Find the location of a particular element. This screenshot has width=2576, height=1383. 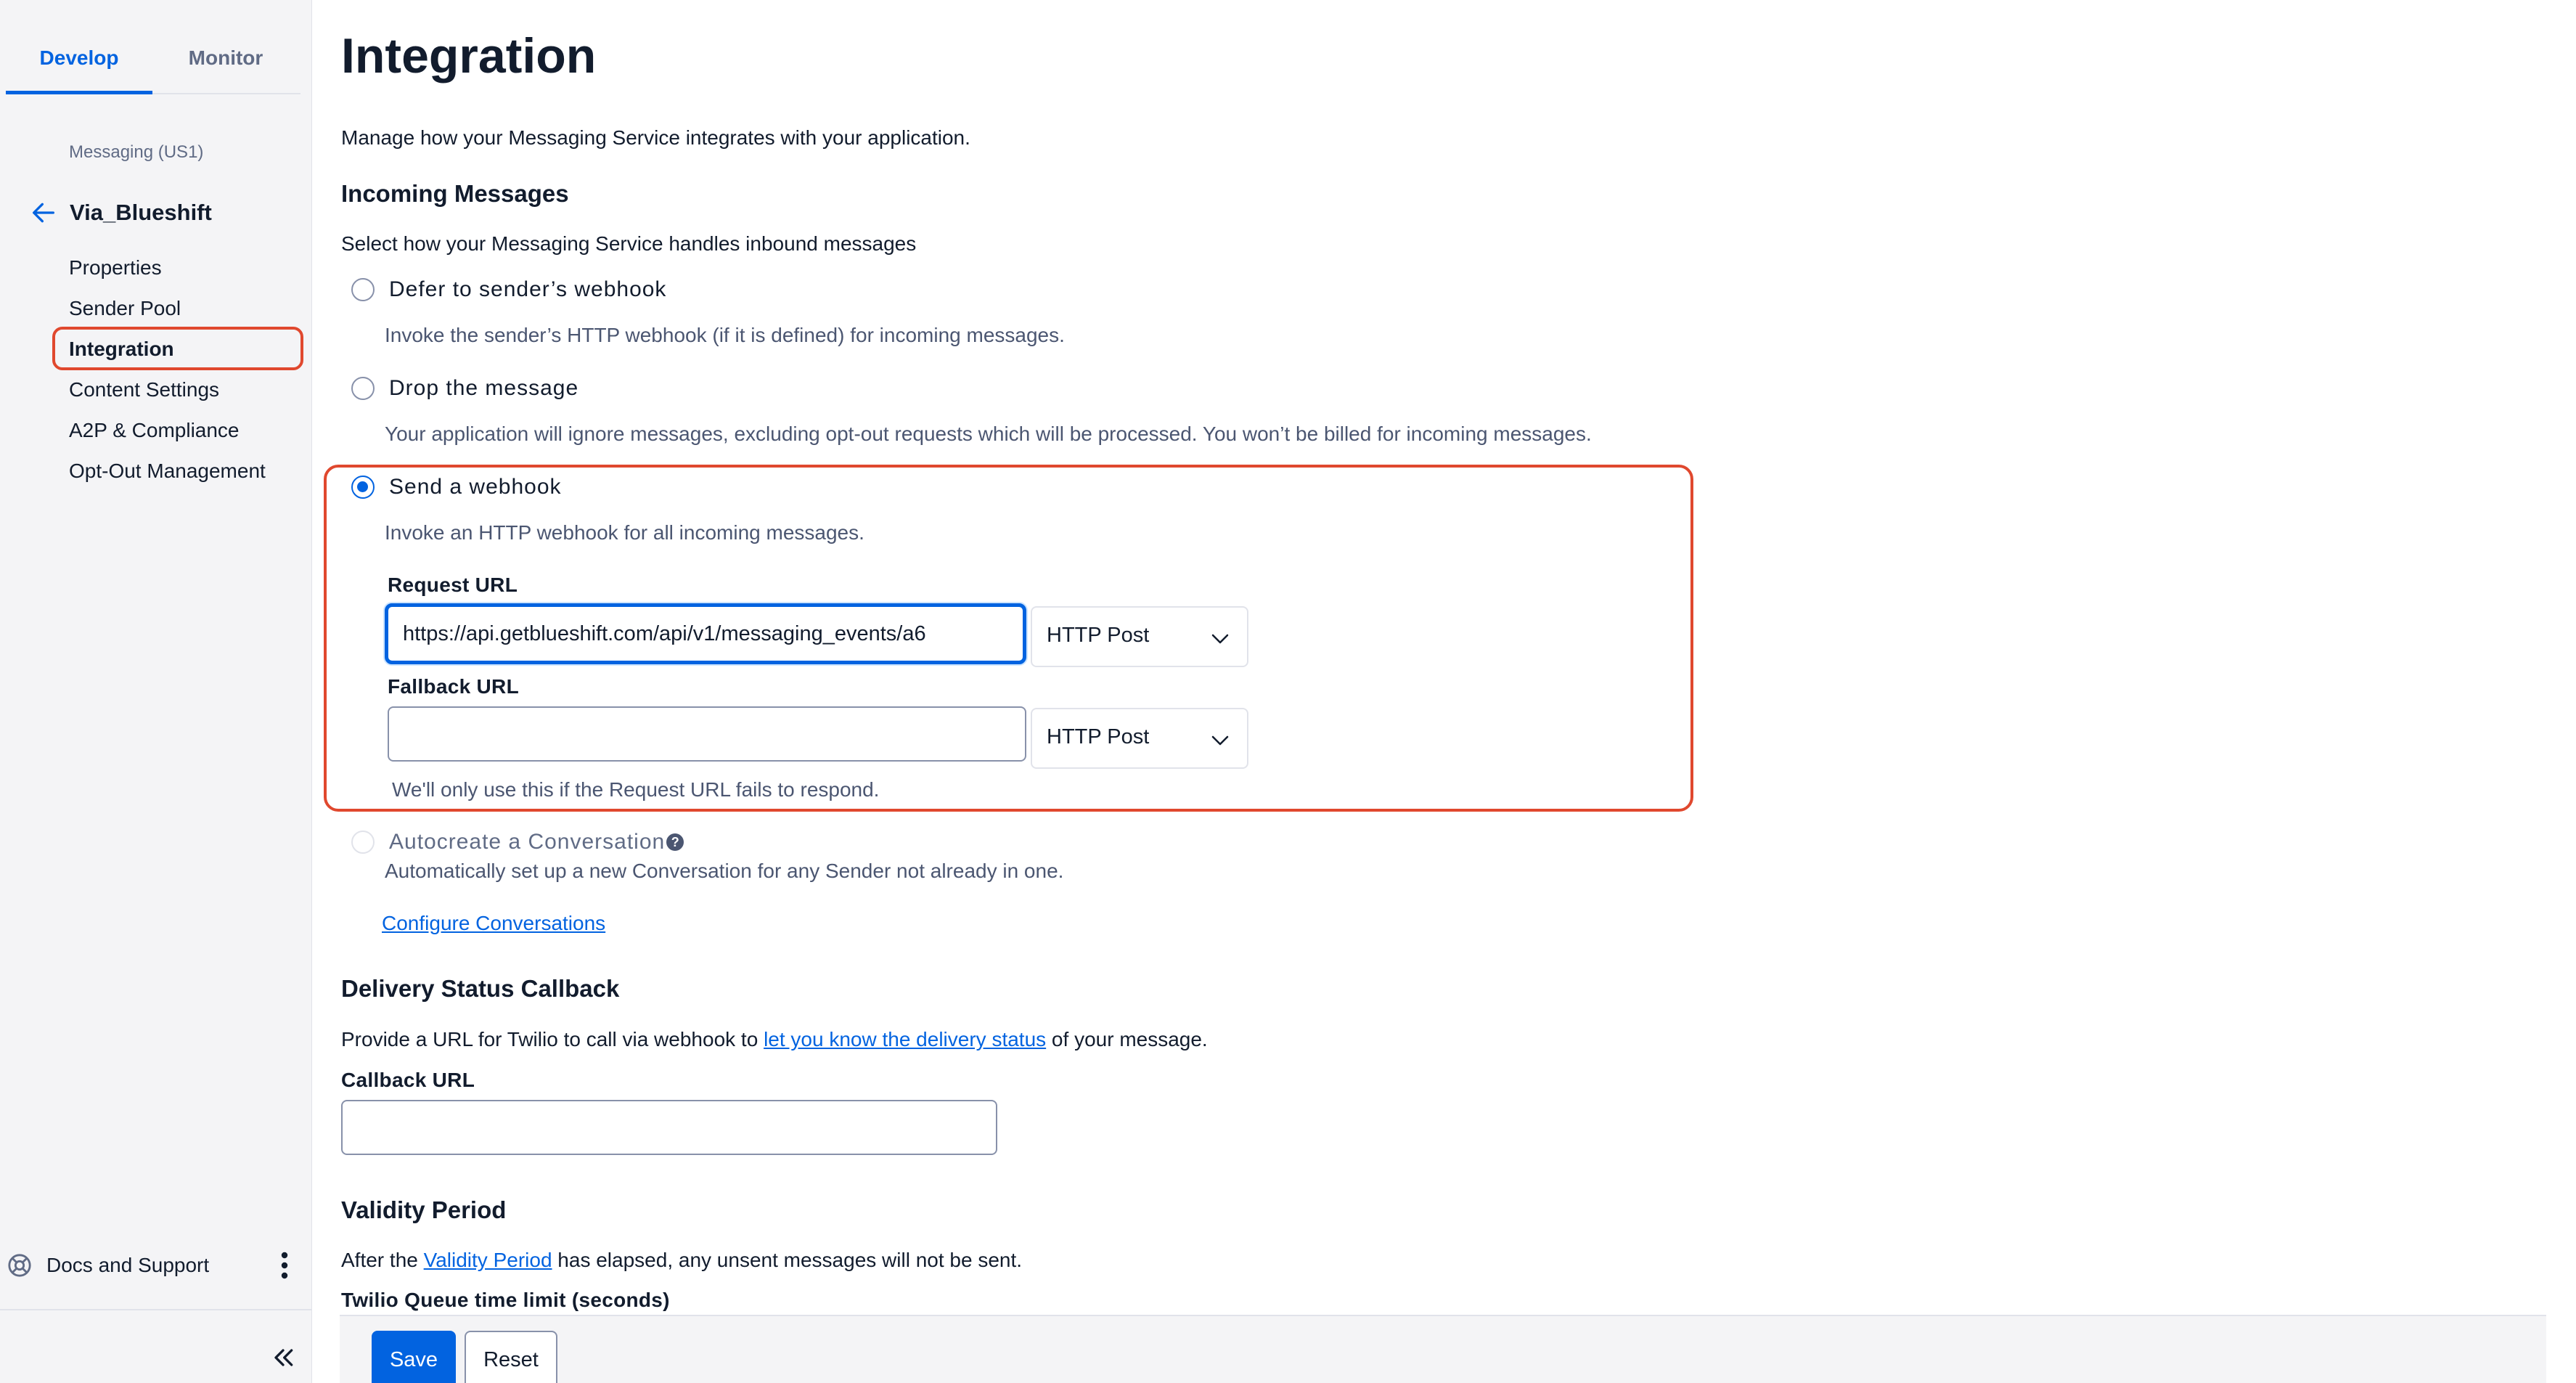

reset-button: Reset is located at coordinates (511, 1357).